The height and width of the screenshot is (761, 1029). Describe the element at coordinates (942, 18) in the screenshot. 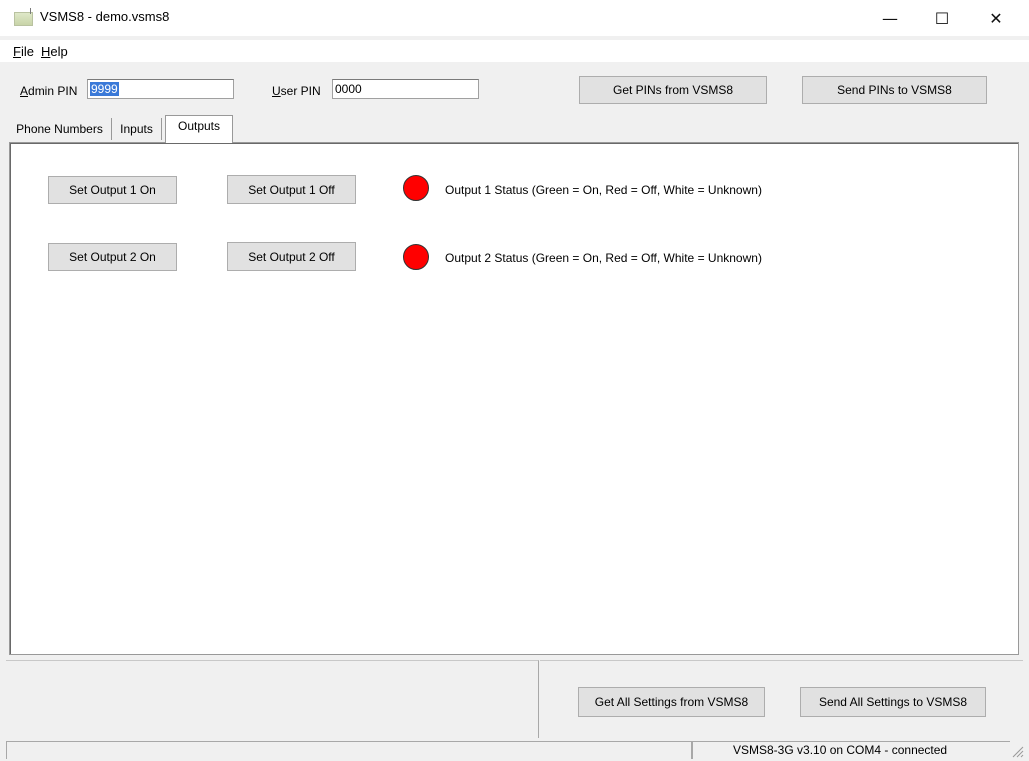

I see `maximize-button: ☐` at that location.